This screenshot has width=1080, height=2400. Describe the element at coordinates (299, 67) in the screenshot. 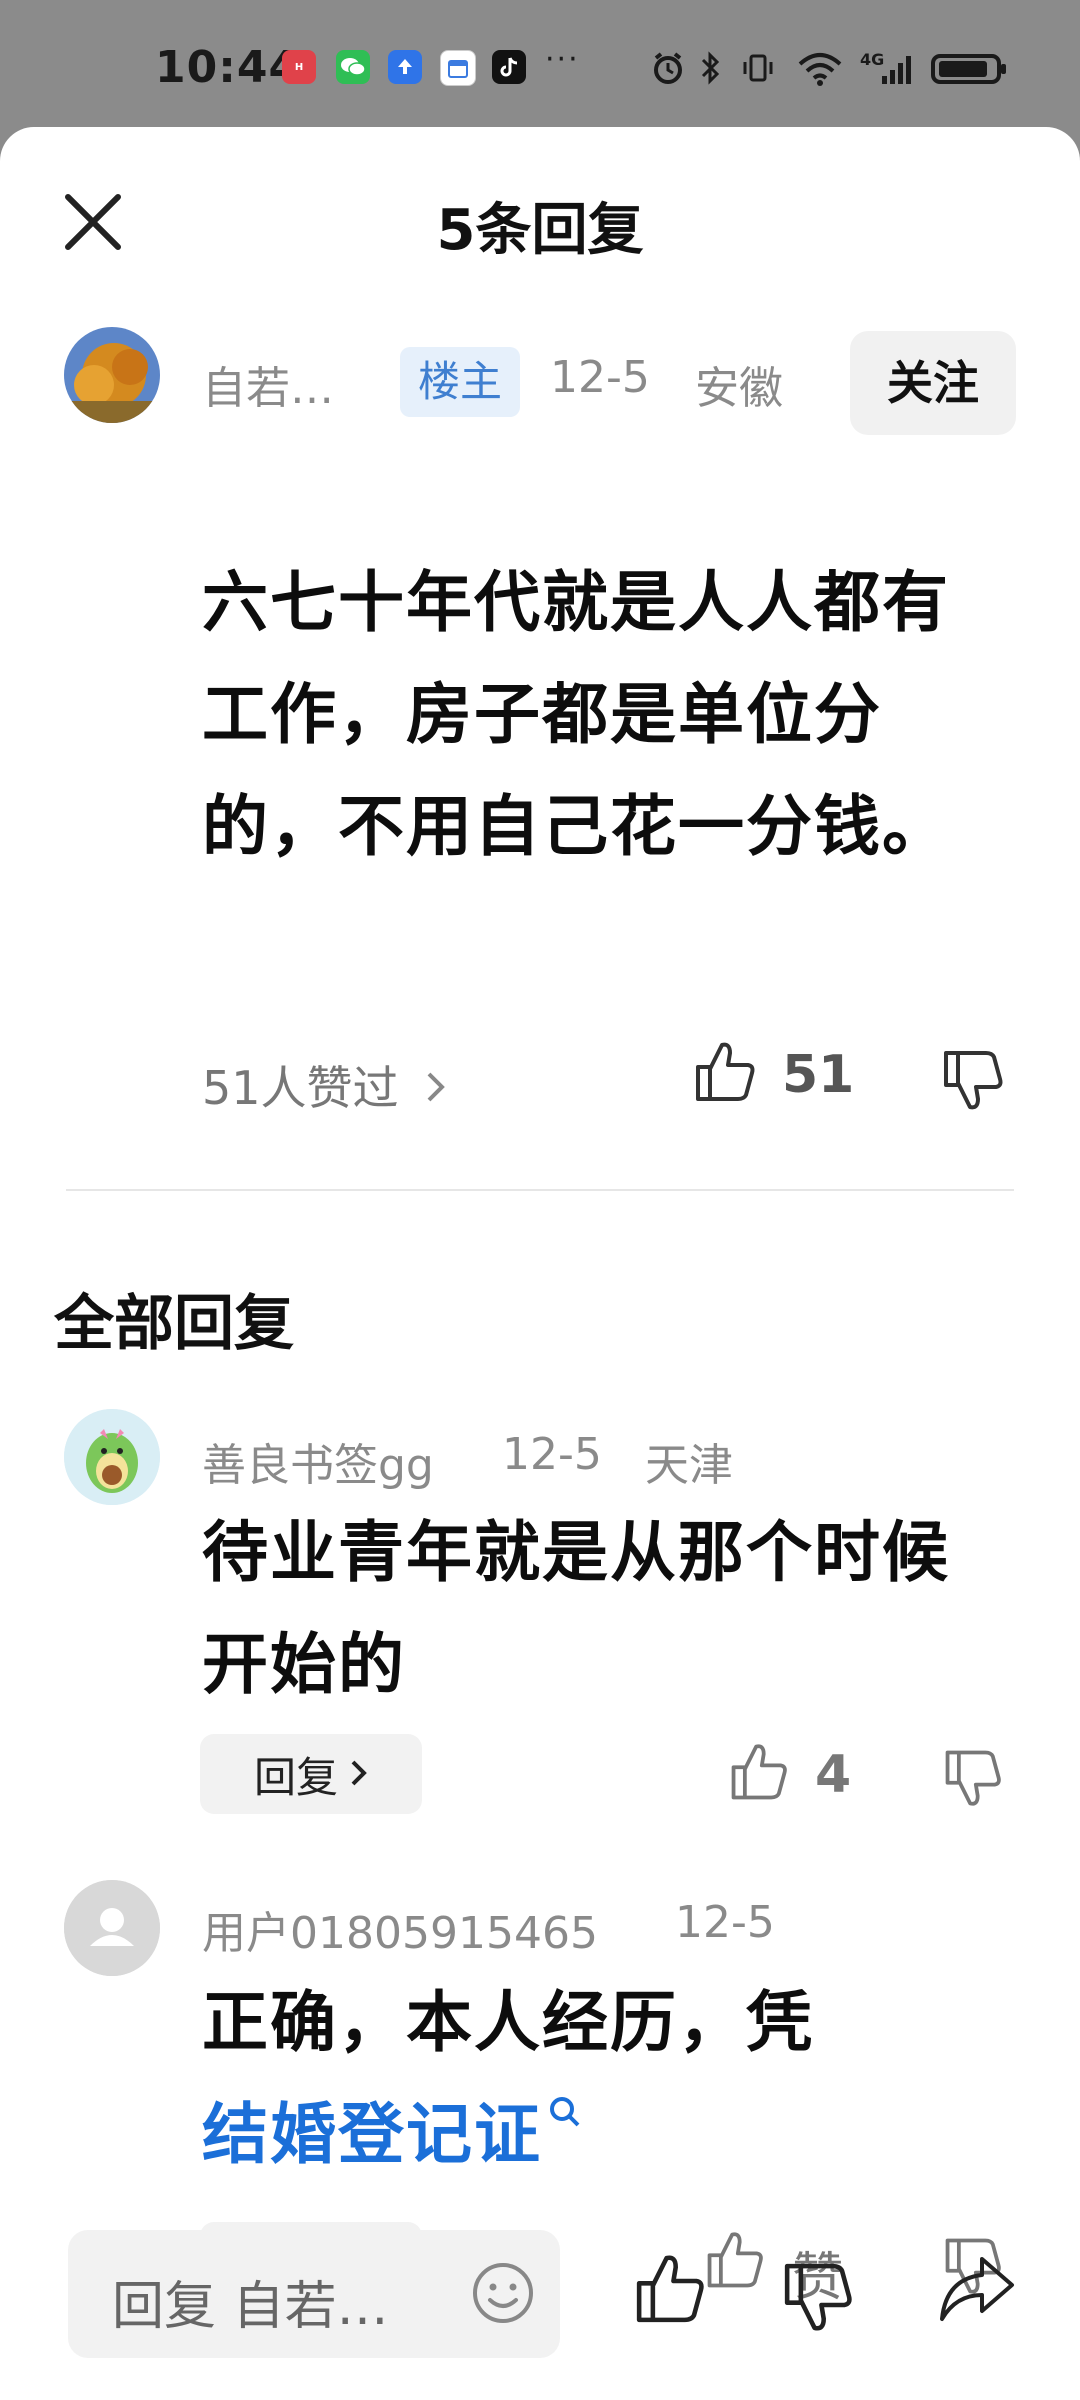

I see `huawei-app-icon: H` at that location.